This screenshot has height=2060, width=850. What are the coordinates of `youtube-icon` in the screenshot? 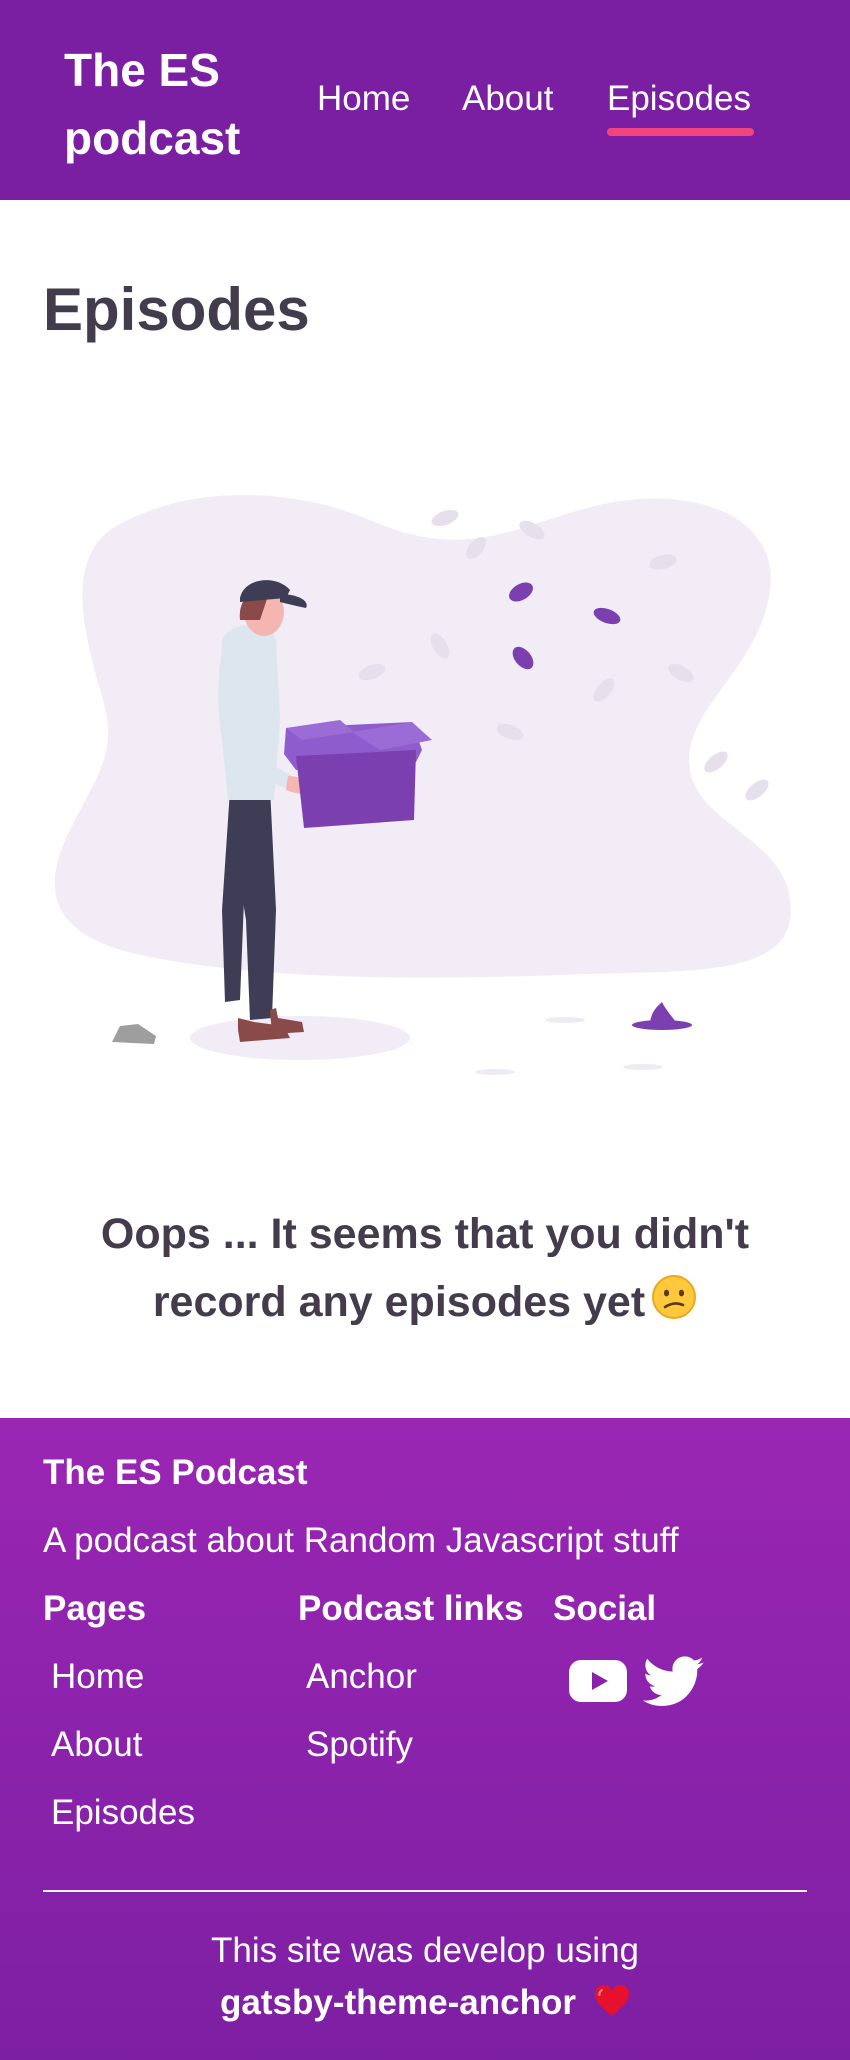 It's located at (598, 1683).